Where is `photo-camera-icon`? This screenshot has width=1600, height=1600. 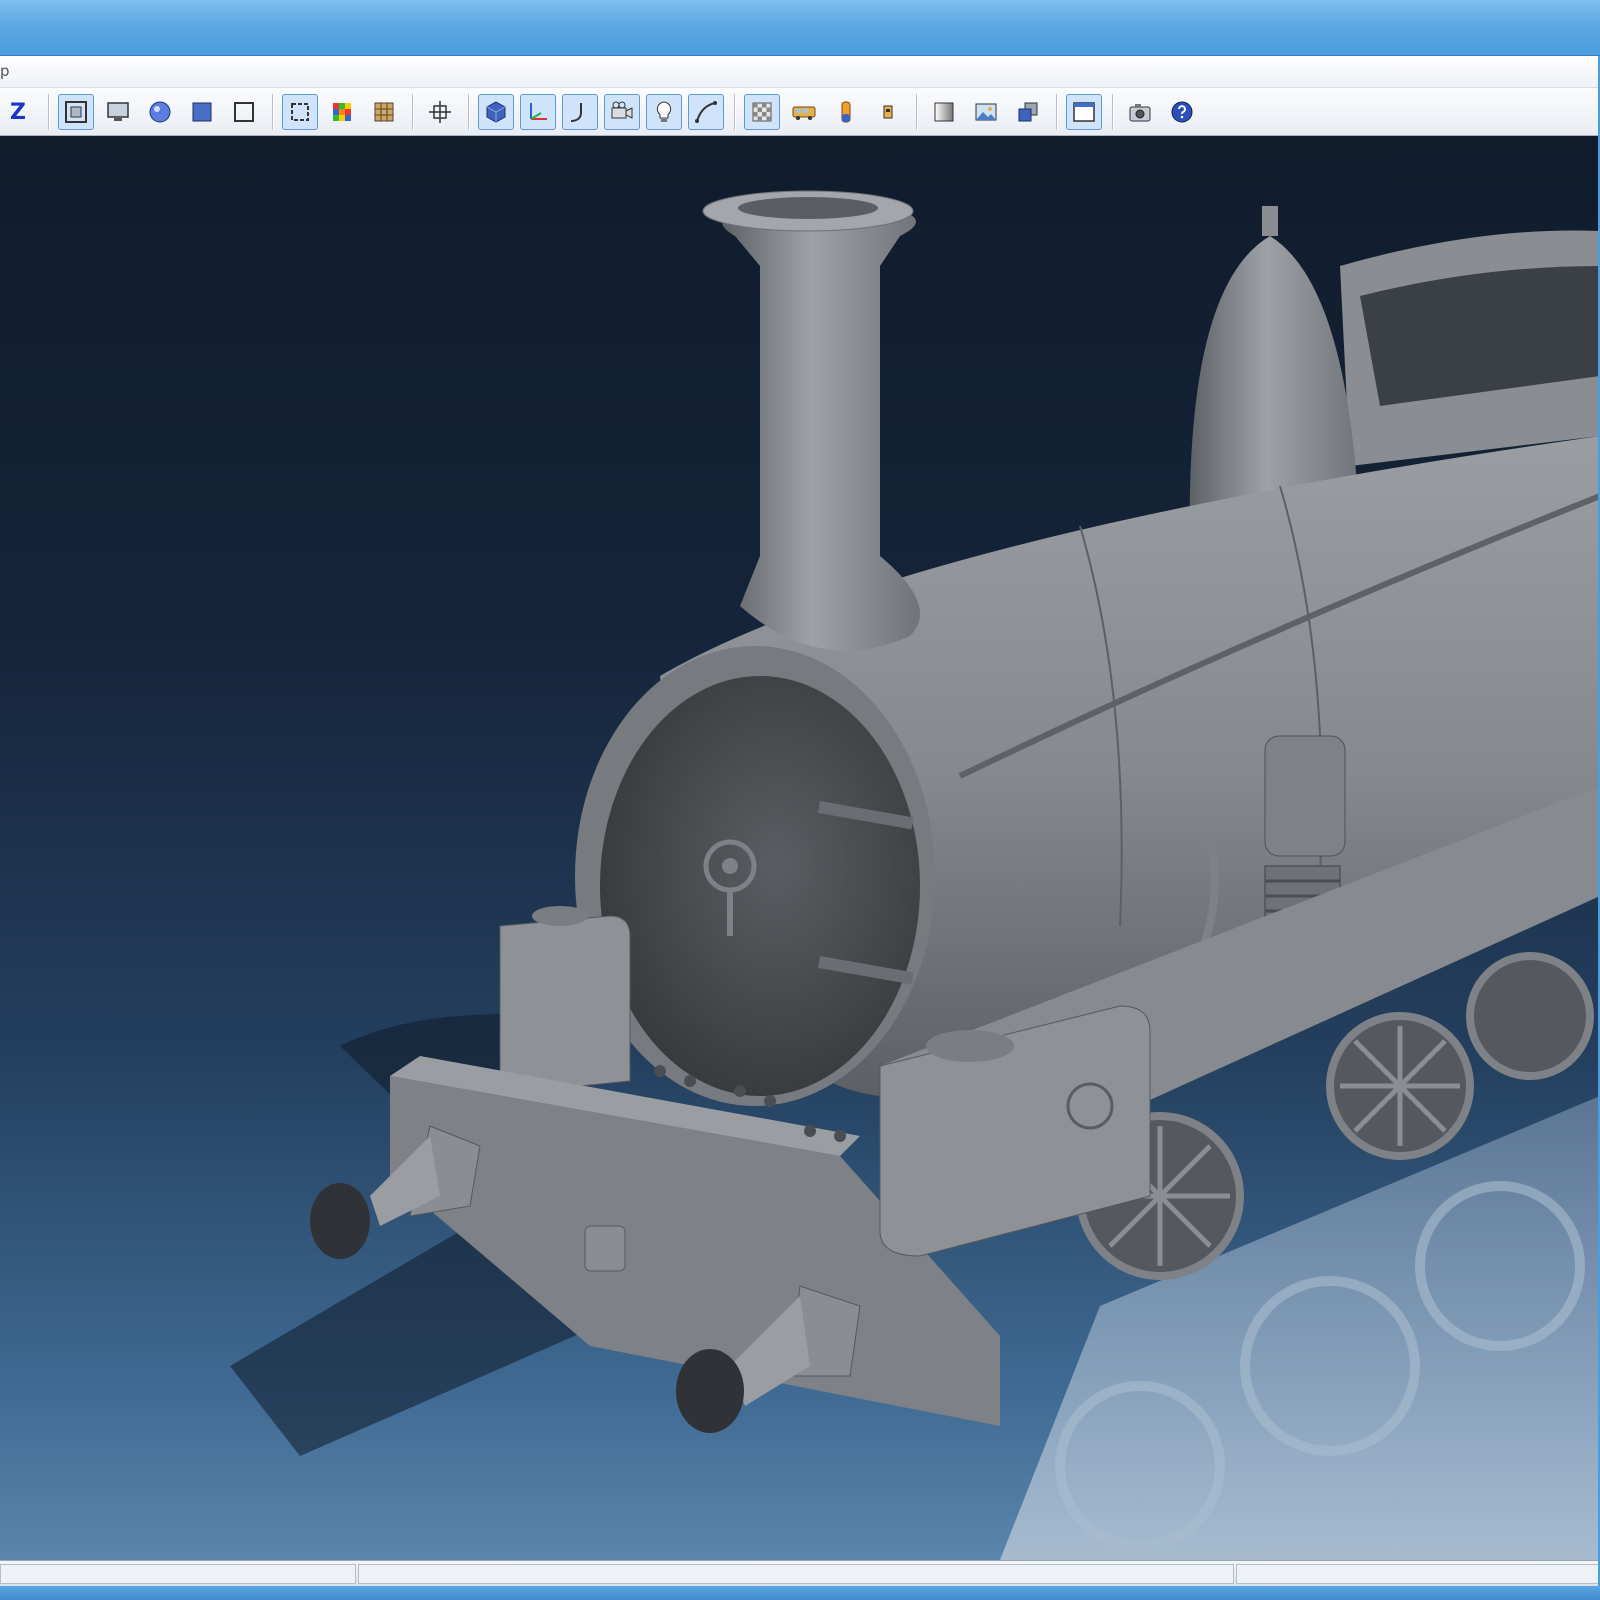 photo-camera-icon is located at coordinates (1140, 113).